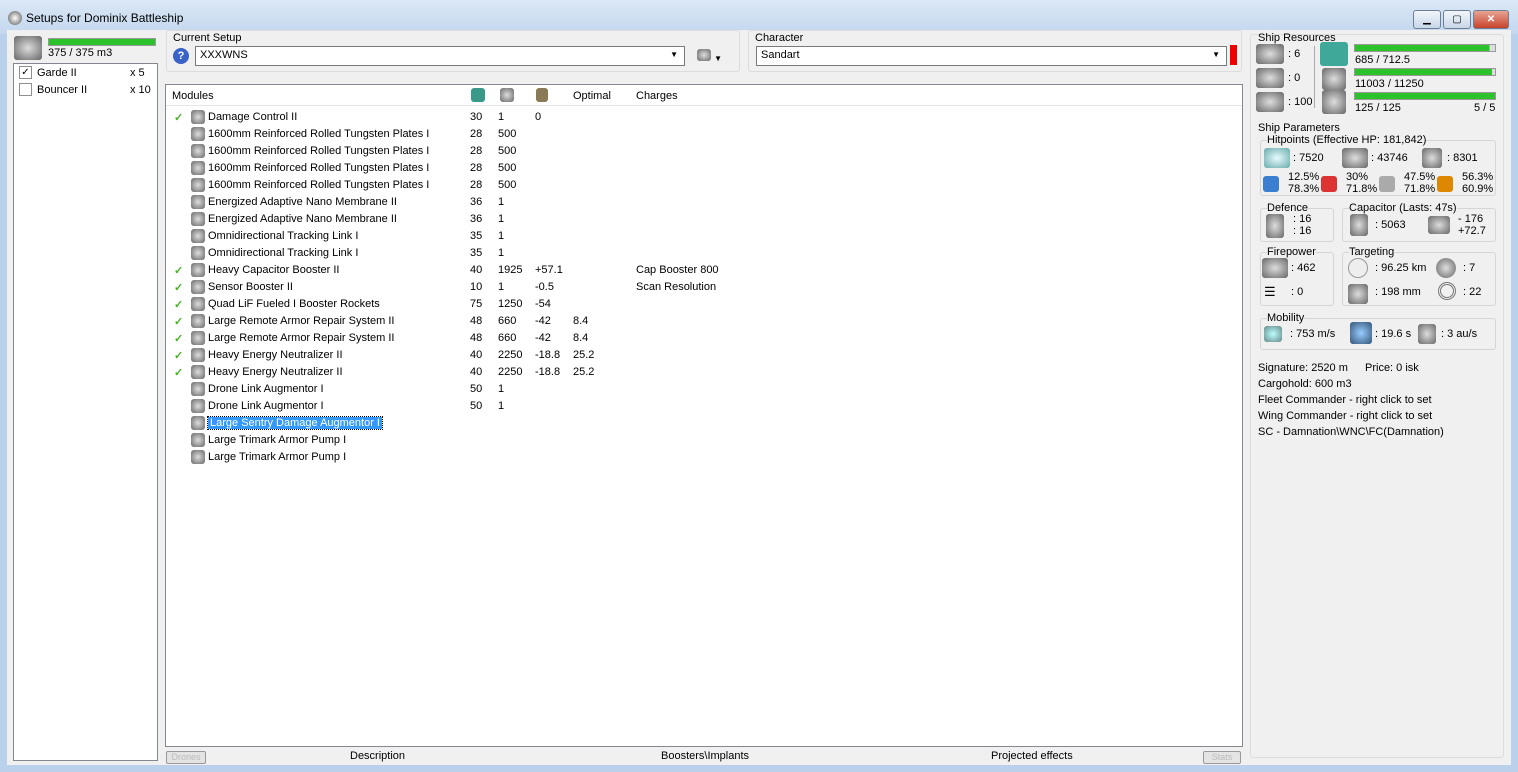  What do you see at coordinates (1362, 189) in the screenshot?
I see `thermal-resist-armor: 71.8%` at bounding box center [1362, 189].